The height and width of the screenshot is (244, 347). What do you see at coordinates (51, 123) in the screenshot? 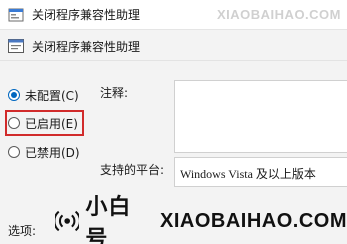
I see `radio-label: 已启用(E)` at bounding box center [51, 123].